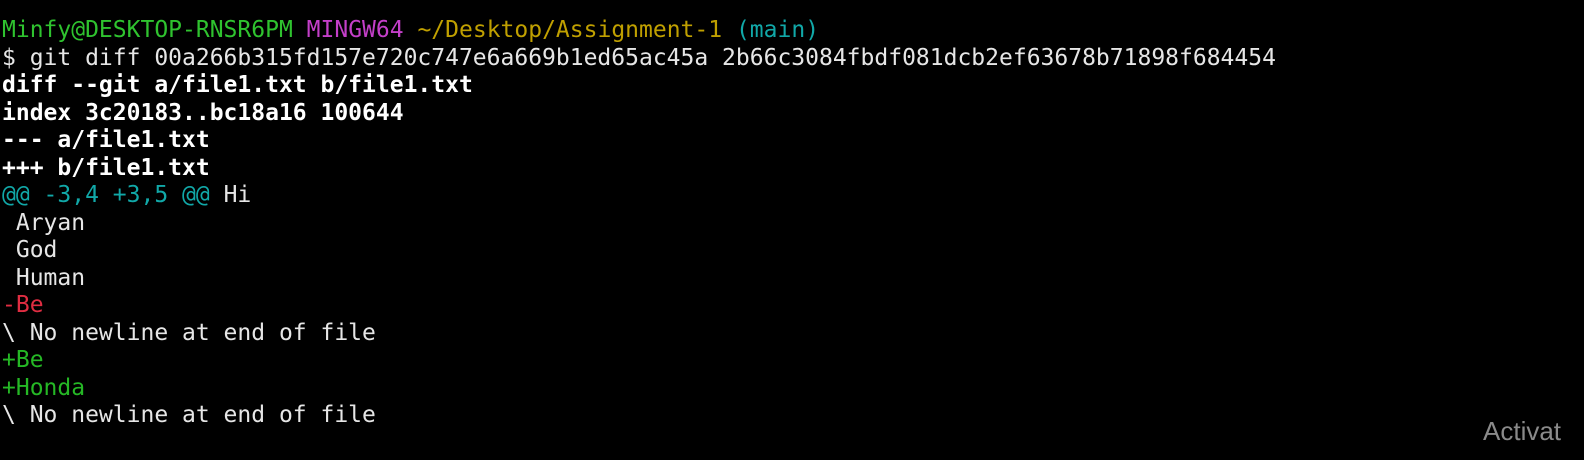 Image resolution: width=1584 pixels, height=460 pixels. I want to click on diff-added-line: +Be, so click(23, 360).